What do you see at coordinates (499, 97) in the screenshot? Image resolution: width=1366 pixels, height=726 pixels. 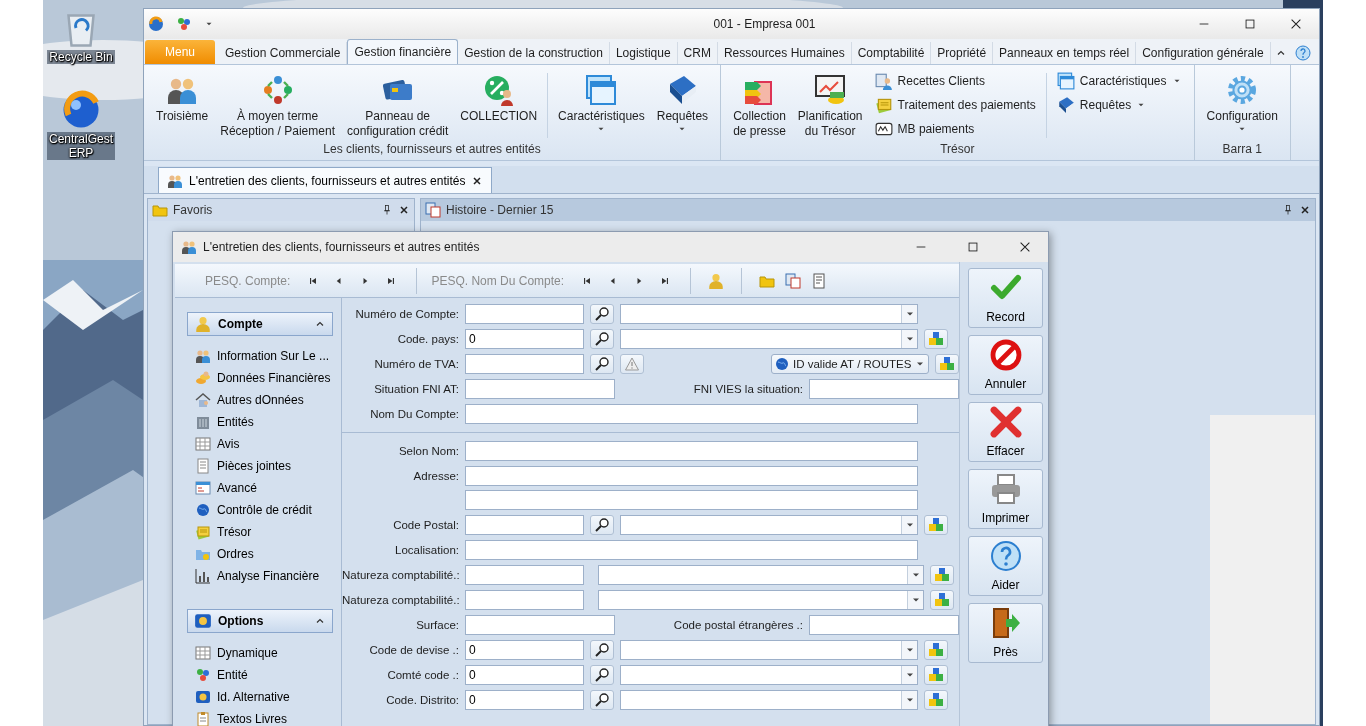 I see `ribbon-button: COLLECTION` at bounding box center [499, 97].